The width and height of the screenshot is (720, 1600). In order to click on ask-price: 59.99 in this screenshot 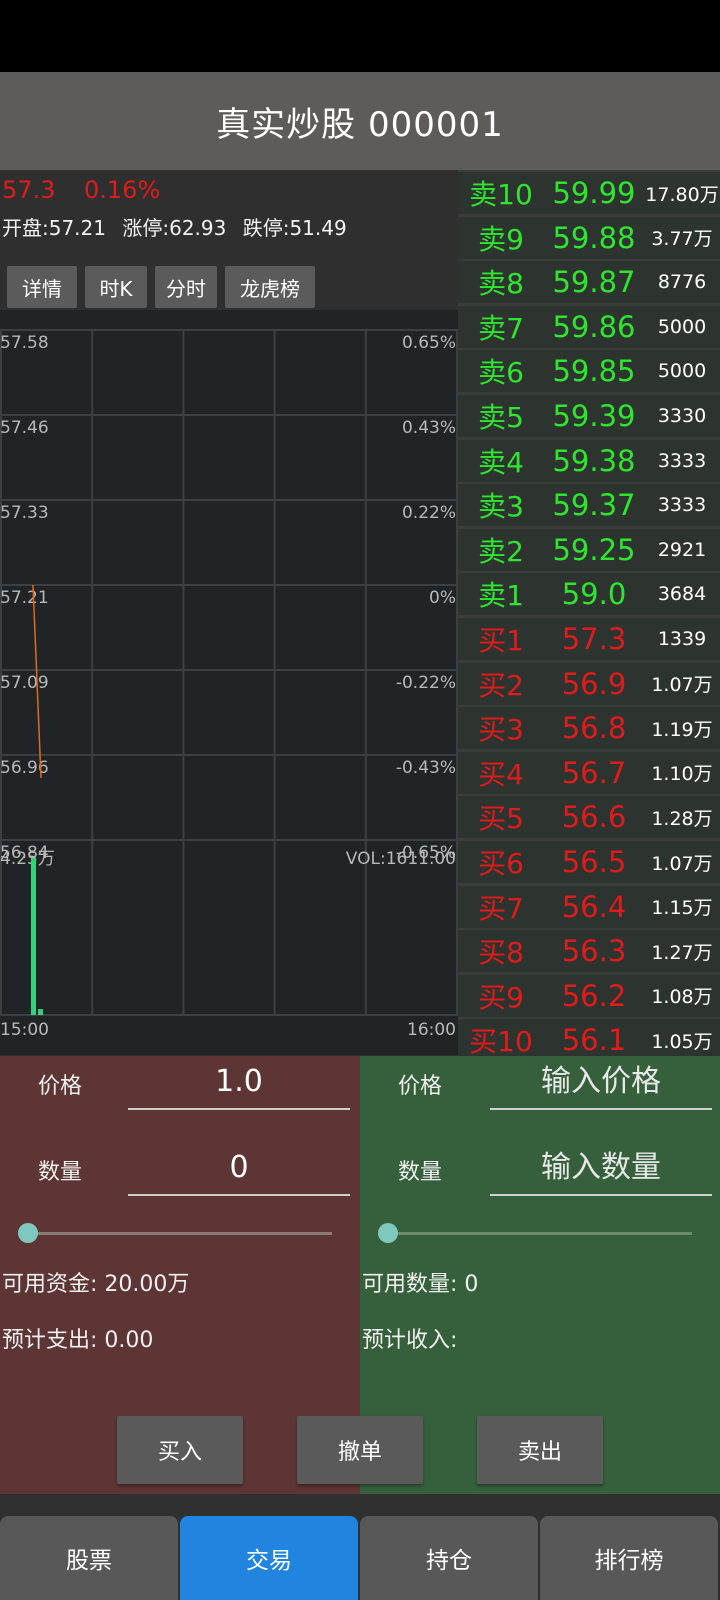, I will do `click(594, 193)`.